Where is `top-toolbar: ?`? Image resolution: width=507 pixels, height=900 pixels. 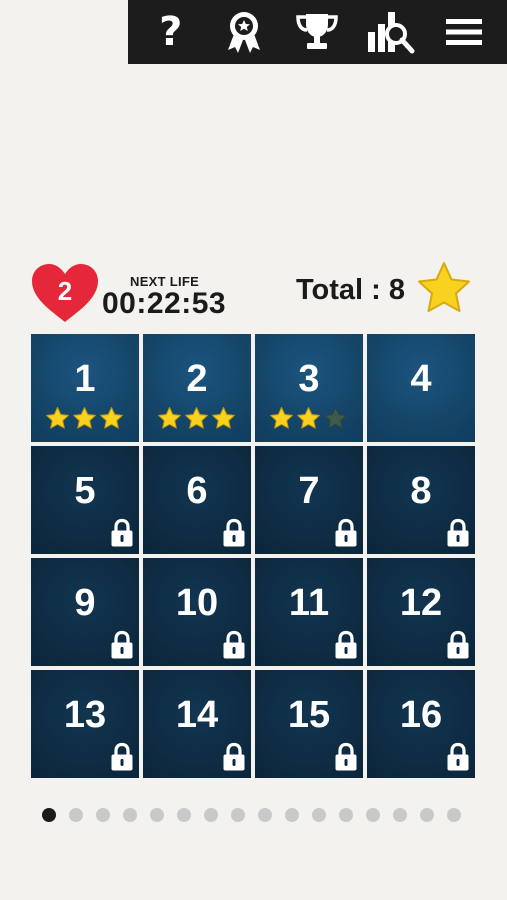
top-toolbar: ? is located at coordinates (317, 32).